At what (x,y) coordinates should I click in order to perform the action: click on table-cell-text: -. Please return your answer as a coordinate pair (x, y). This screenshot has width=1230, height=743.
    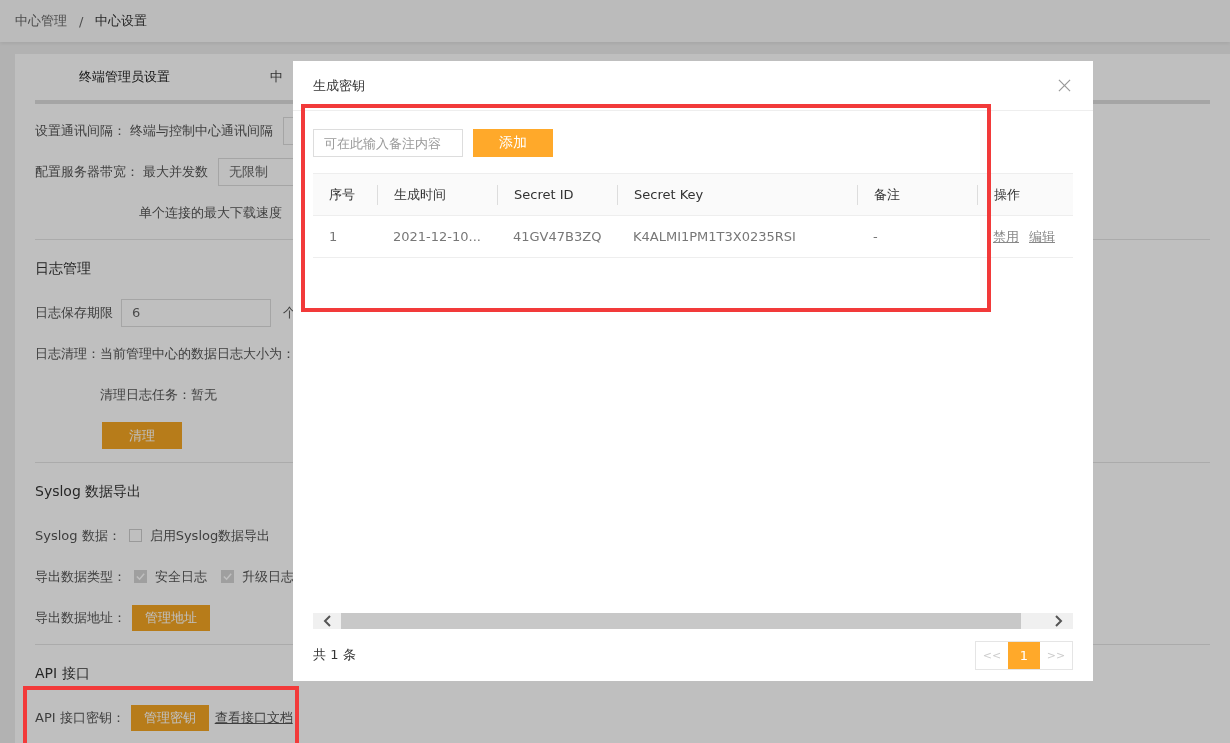
    Looking at the image, I should click on (875, 237).